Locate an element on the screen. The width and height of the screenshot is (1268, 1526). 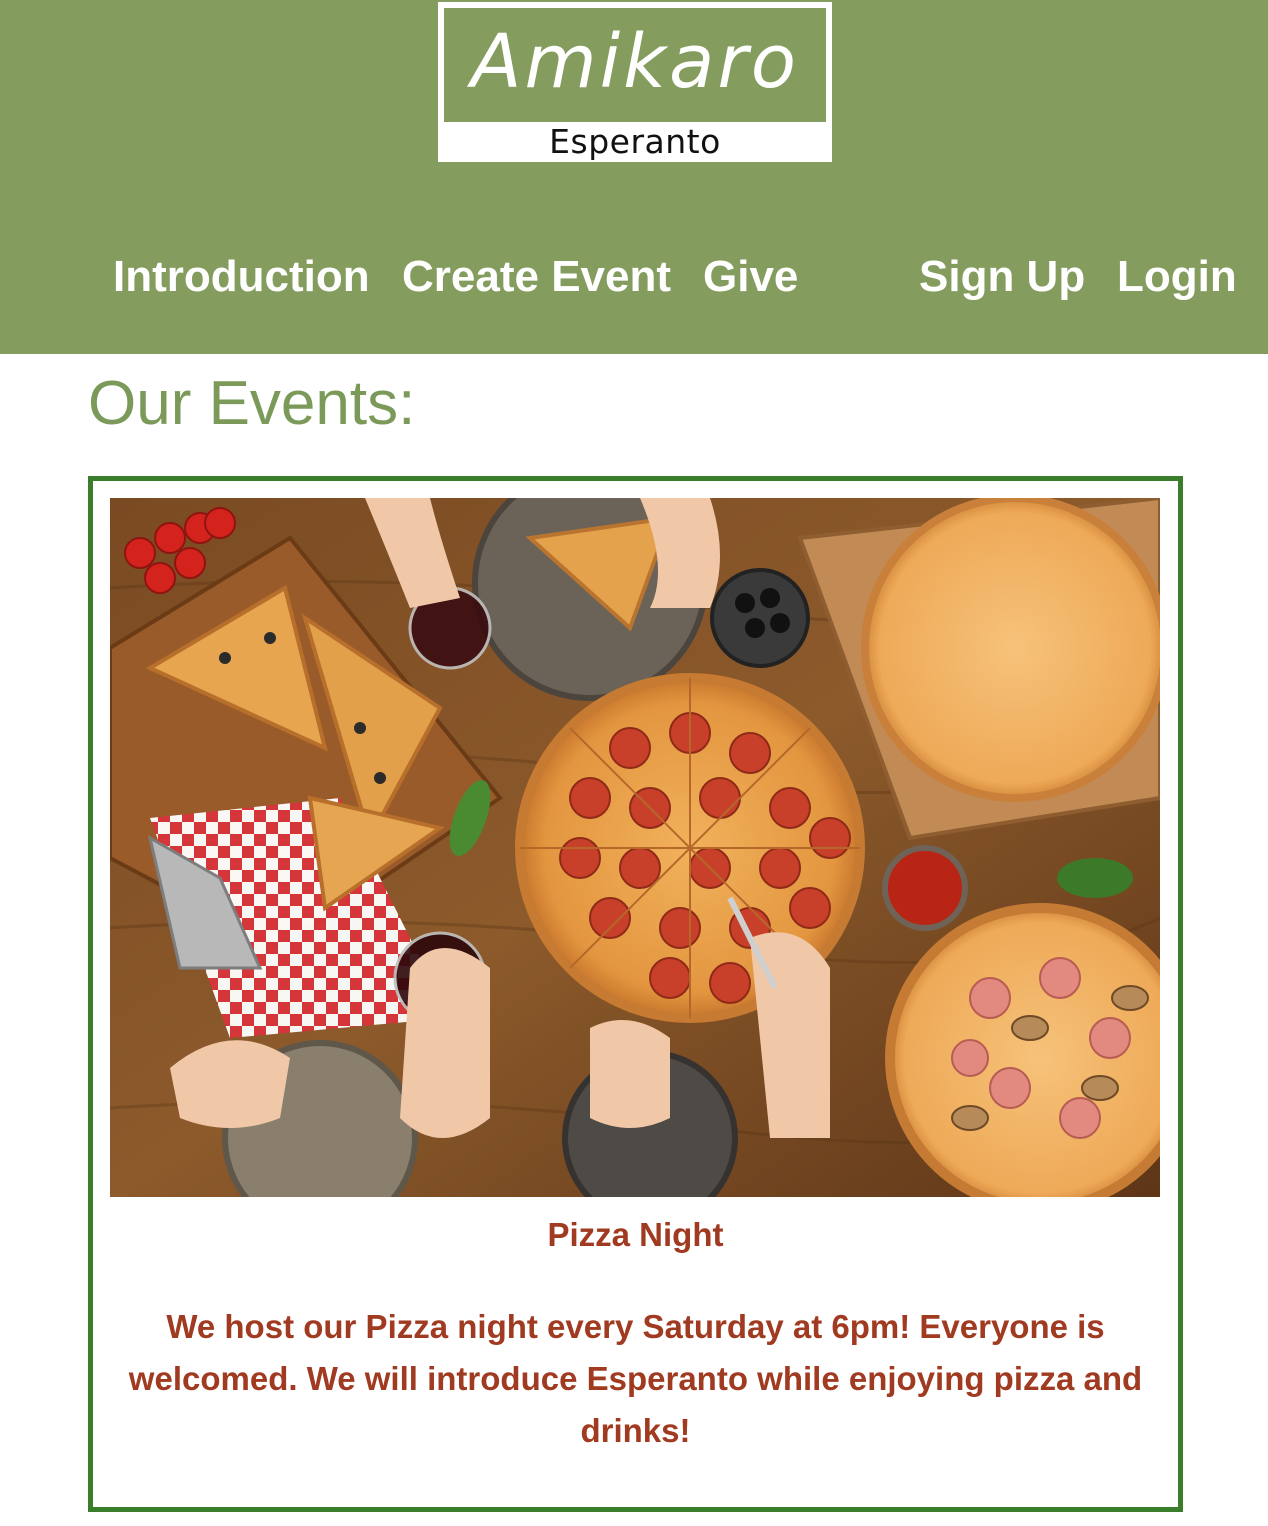
site-logo: Amikaro Esperanto is located at coordinates (635, 82).